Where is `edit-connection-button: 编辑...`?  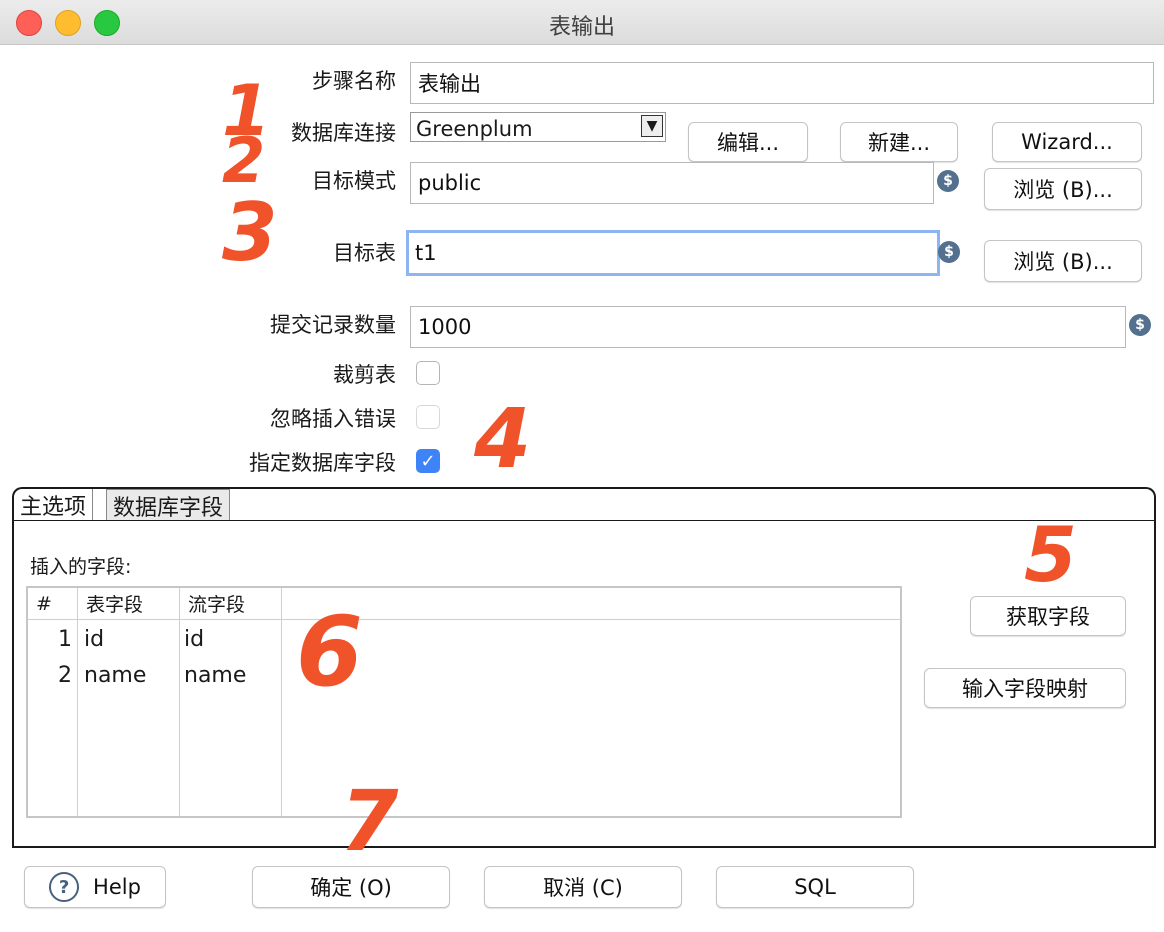 edit-connection-button: 编辑... is located at coordinates (748, 142).